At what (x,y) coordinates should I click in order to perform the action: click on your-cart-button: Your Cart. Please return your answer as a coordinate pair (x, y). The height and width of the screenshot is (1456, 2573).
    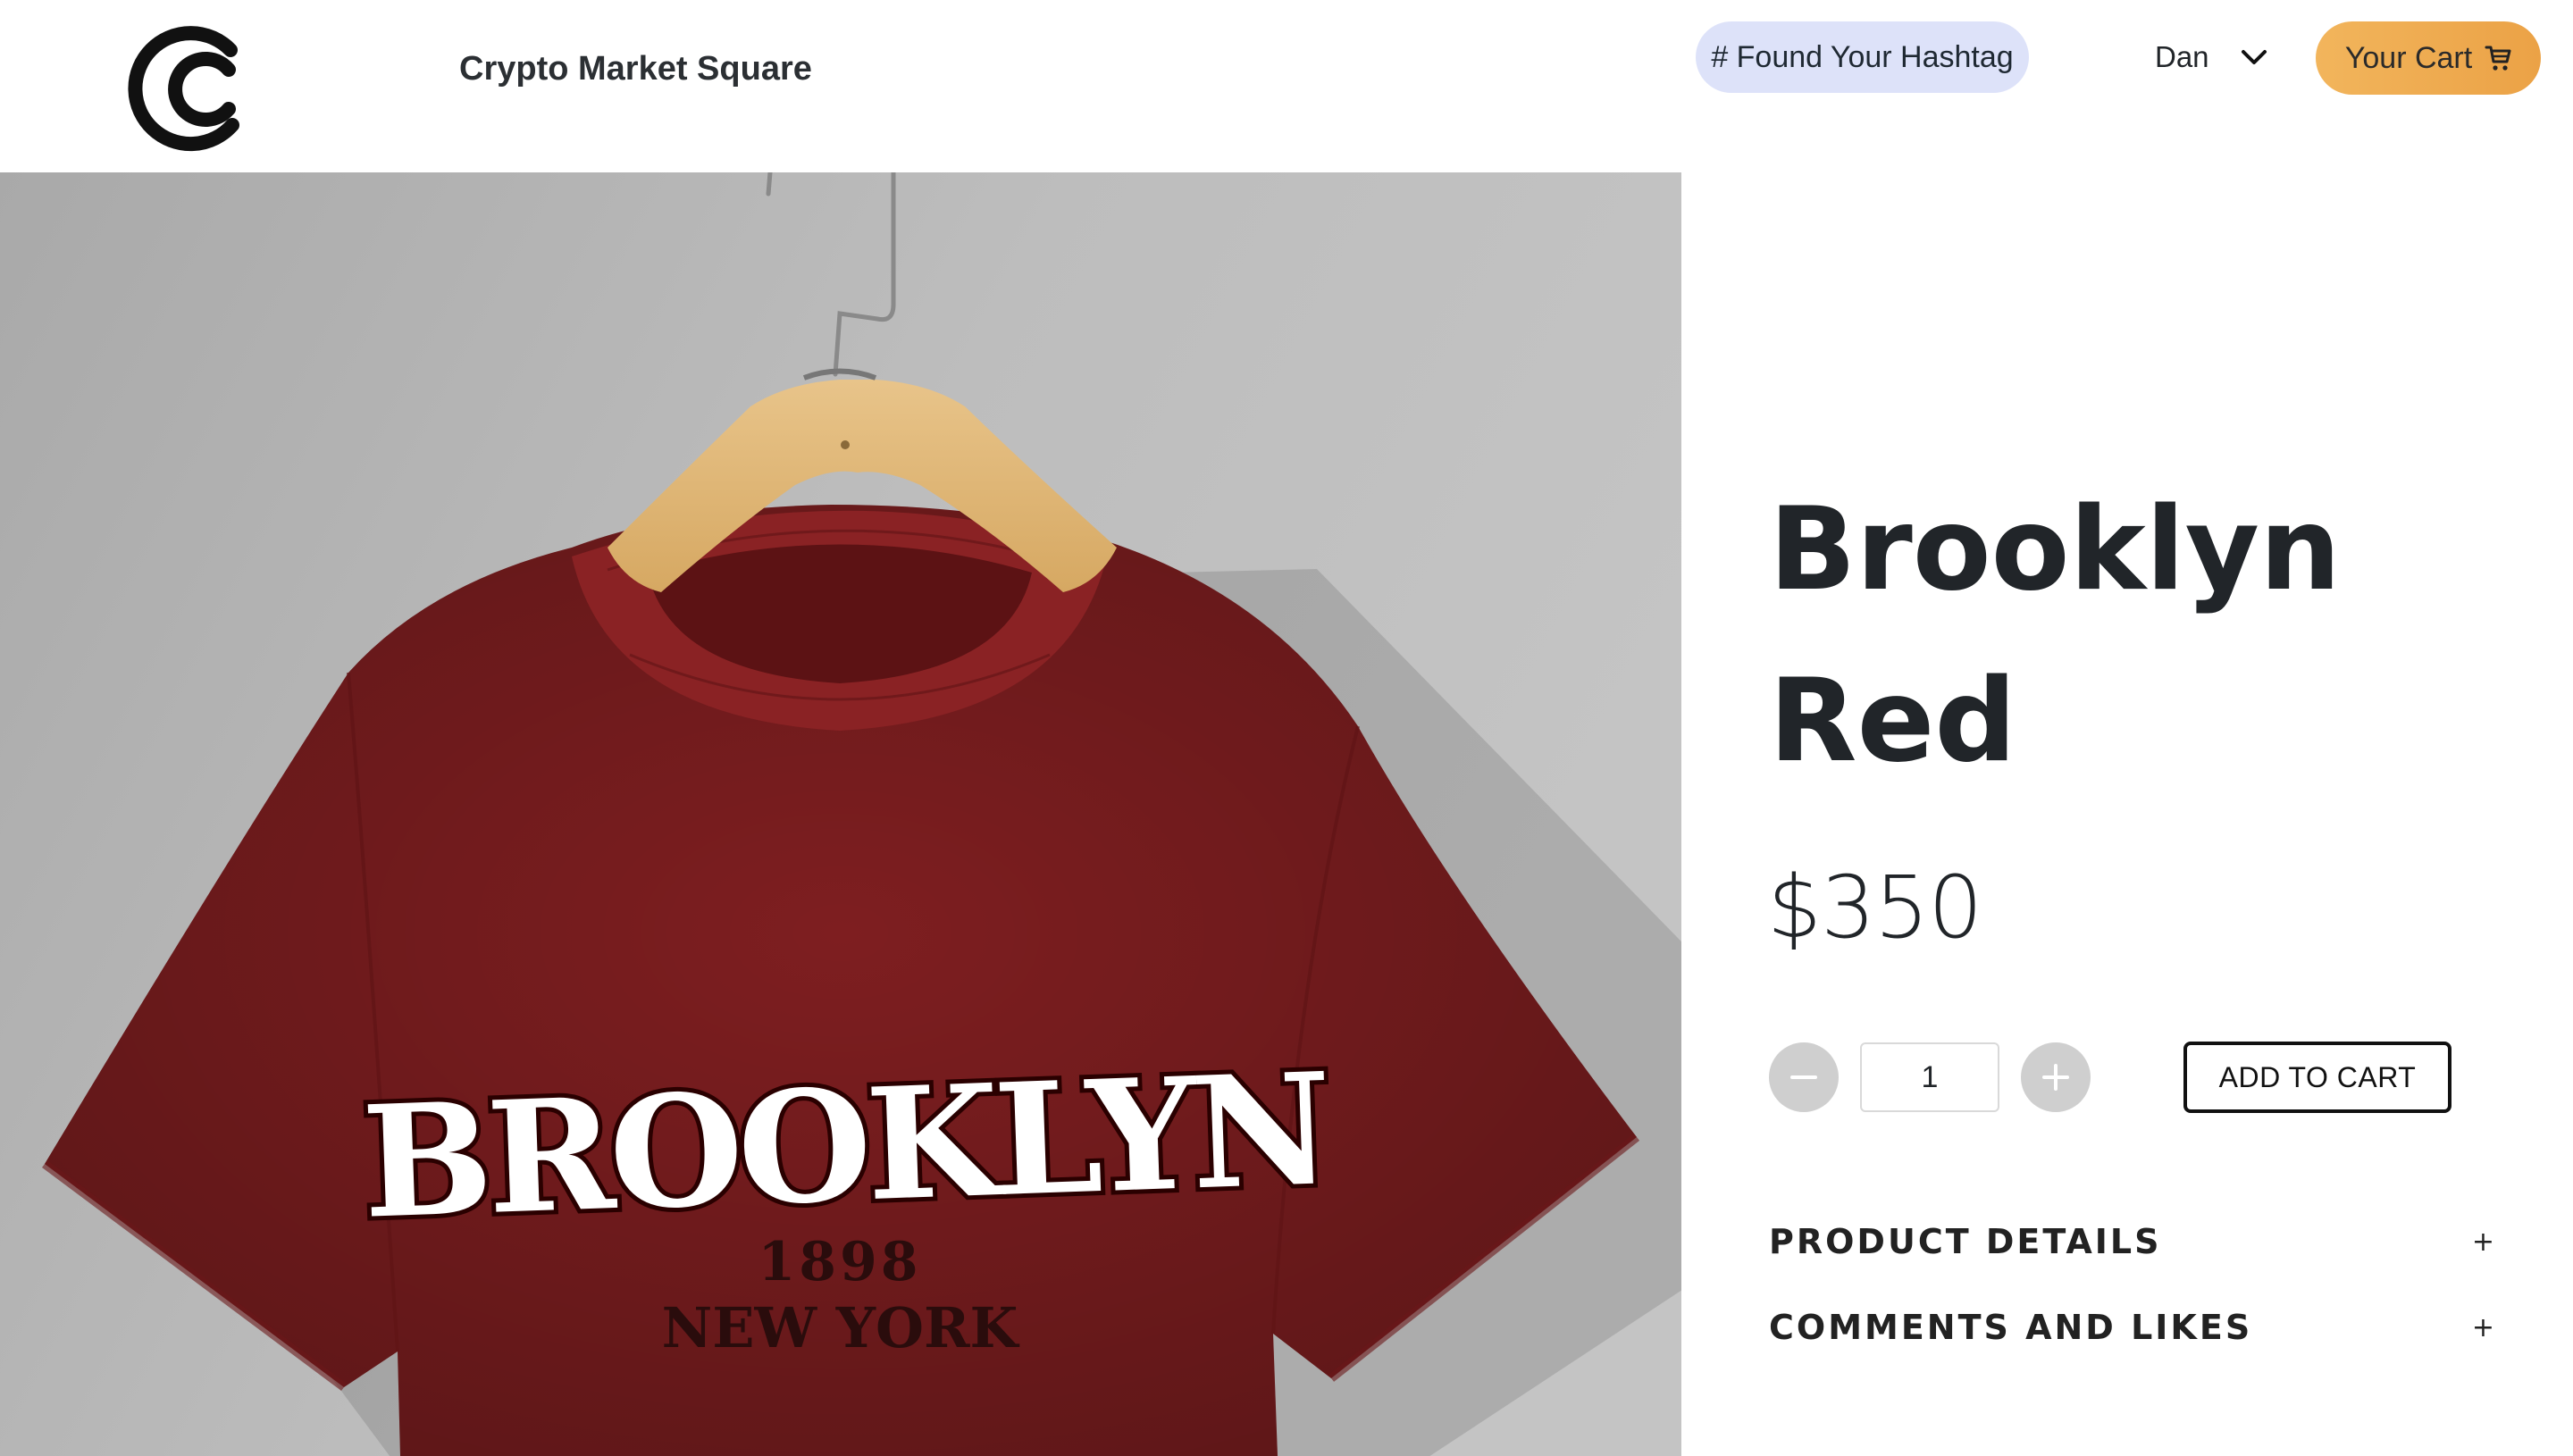
    Looking at the image, I should click on (2428, 58).